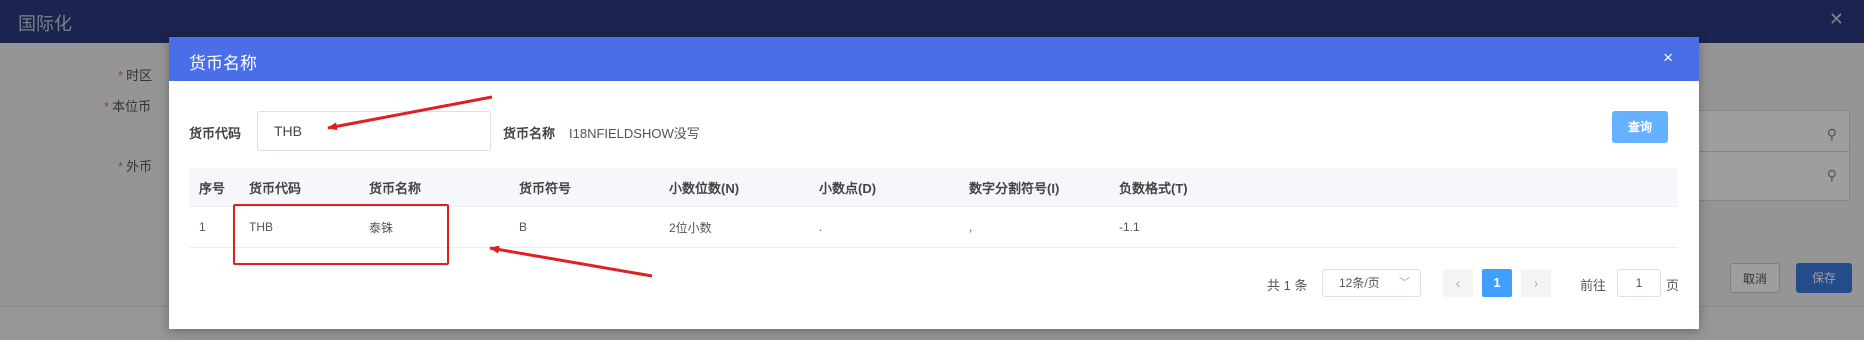 The image size is (1864, 340). I want to click on close-icon: ×, so click(1668, 58).